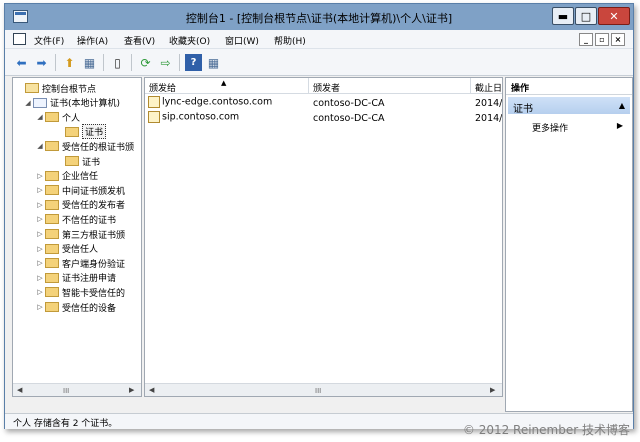  What do you see at coordinates (40, 102) in the screenshot?
I see `certificates-snapin-icon` at bounding box center [40, 102].